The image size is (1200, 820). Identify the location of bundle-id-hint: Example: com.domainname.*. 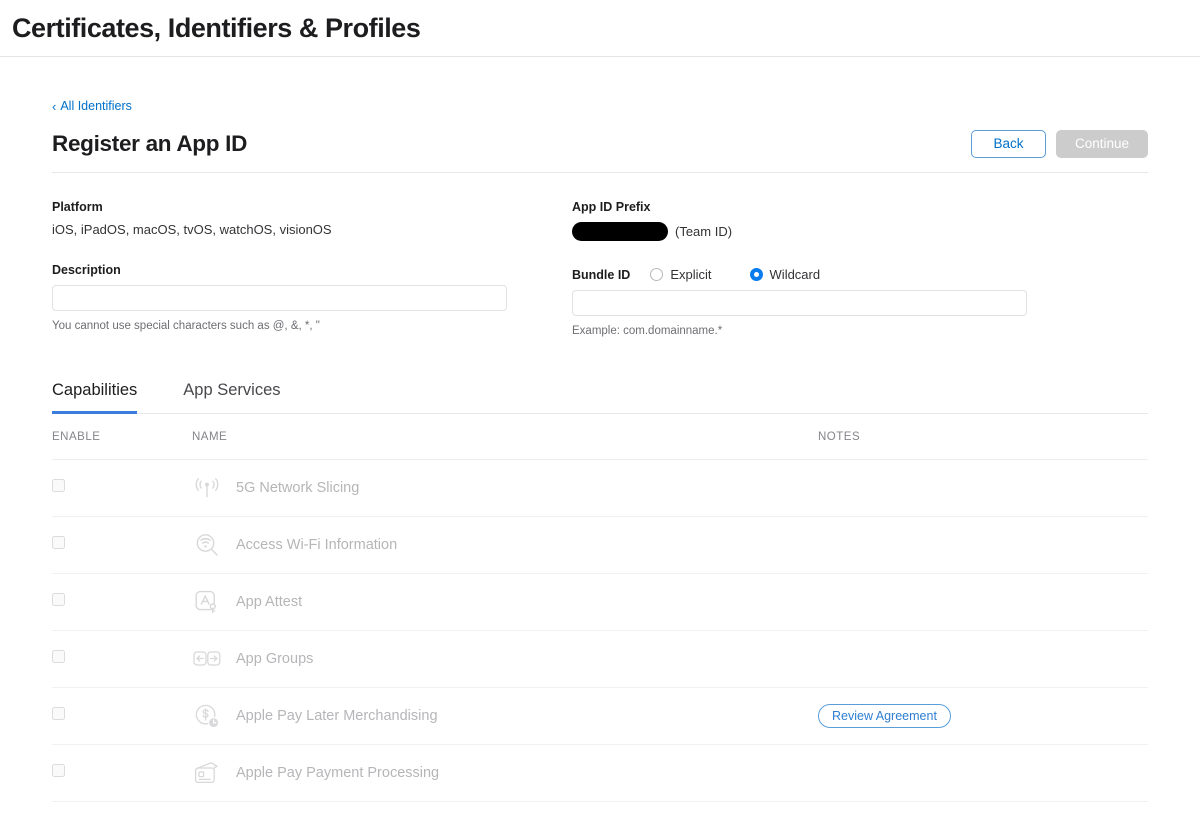
(647, 331).